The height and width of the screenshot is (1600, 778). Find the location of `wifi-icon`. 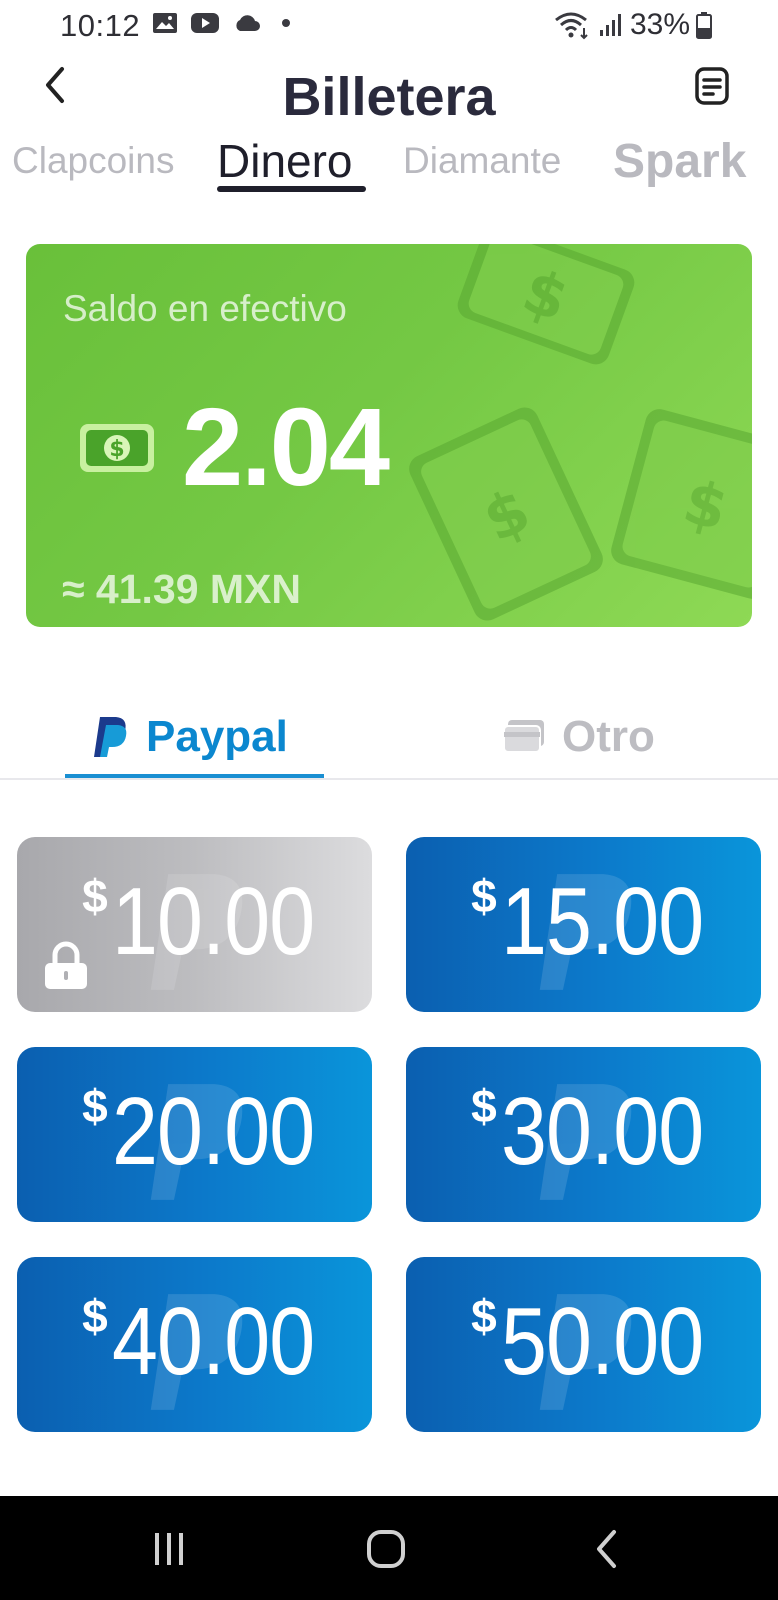

wifi-icon is located at coordinates (571, 26).